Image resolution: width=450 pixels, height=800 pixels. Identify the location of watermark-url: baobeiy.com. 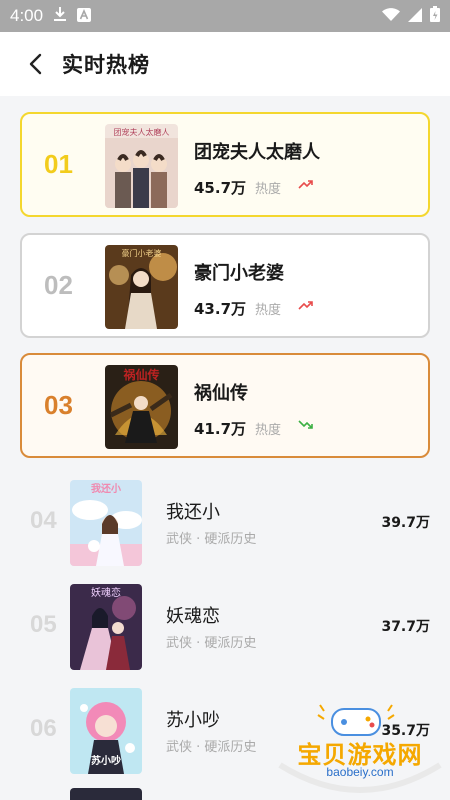
(360, 772).